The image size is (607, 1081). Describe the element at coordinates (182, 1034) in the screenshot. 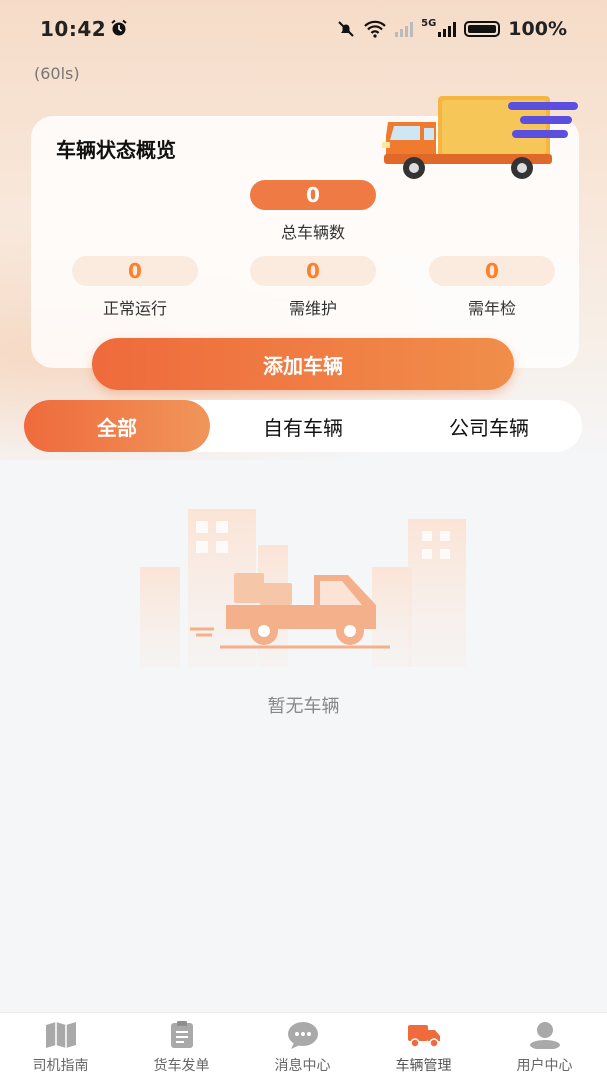

I see `clipboard-icon` at that location.